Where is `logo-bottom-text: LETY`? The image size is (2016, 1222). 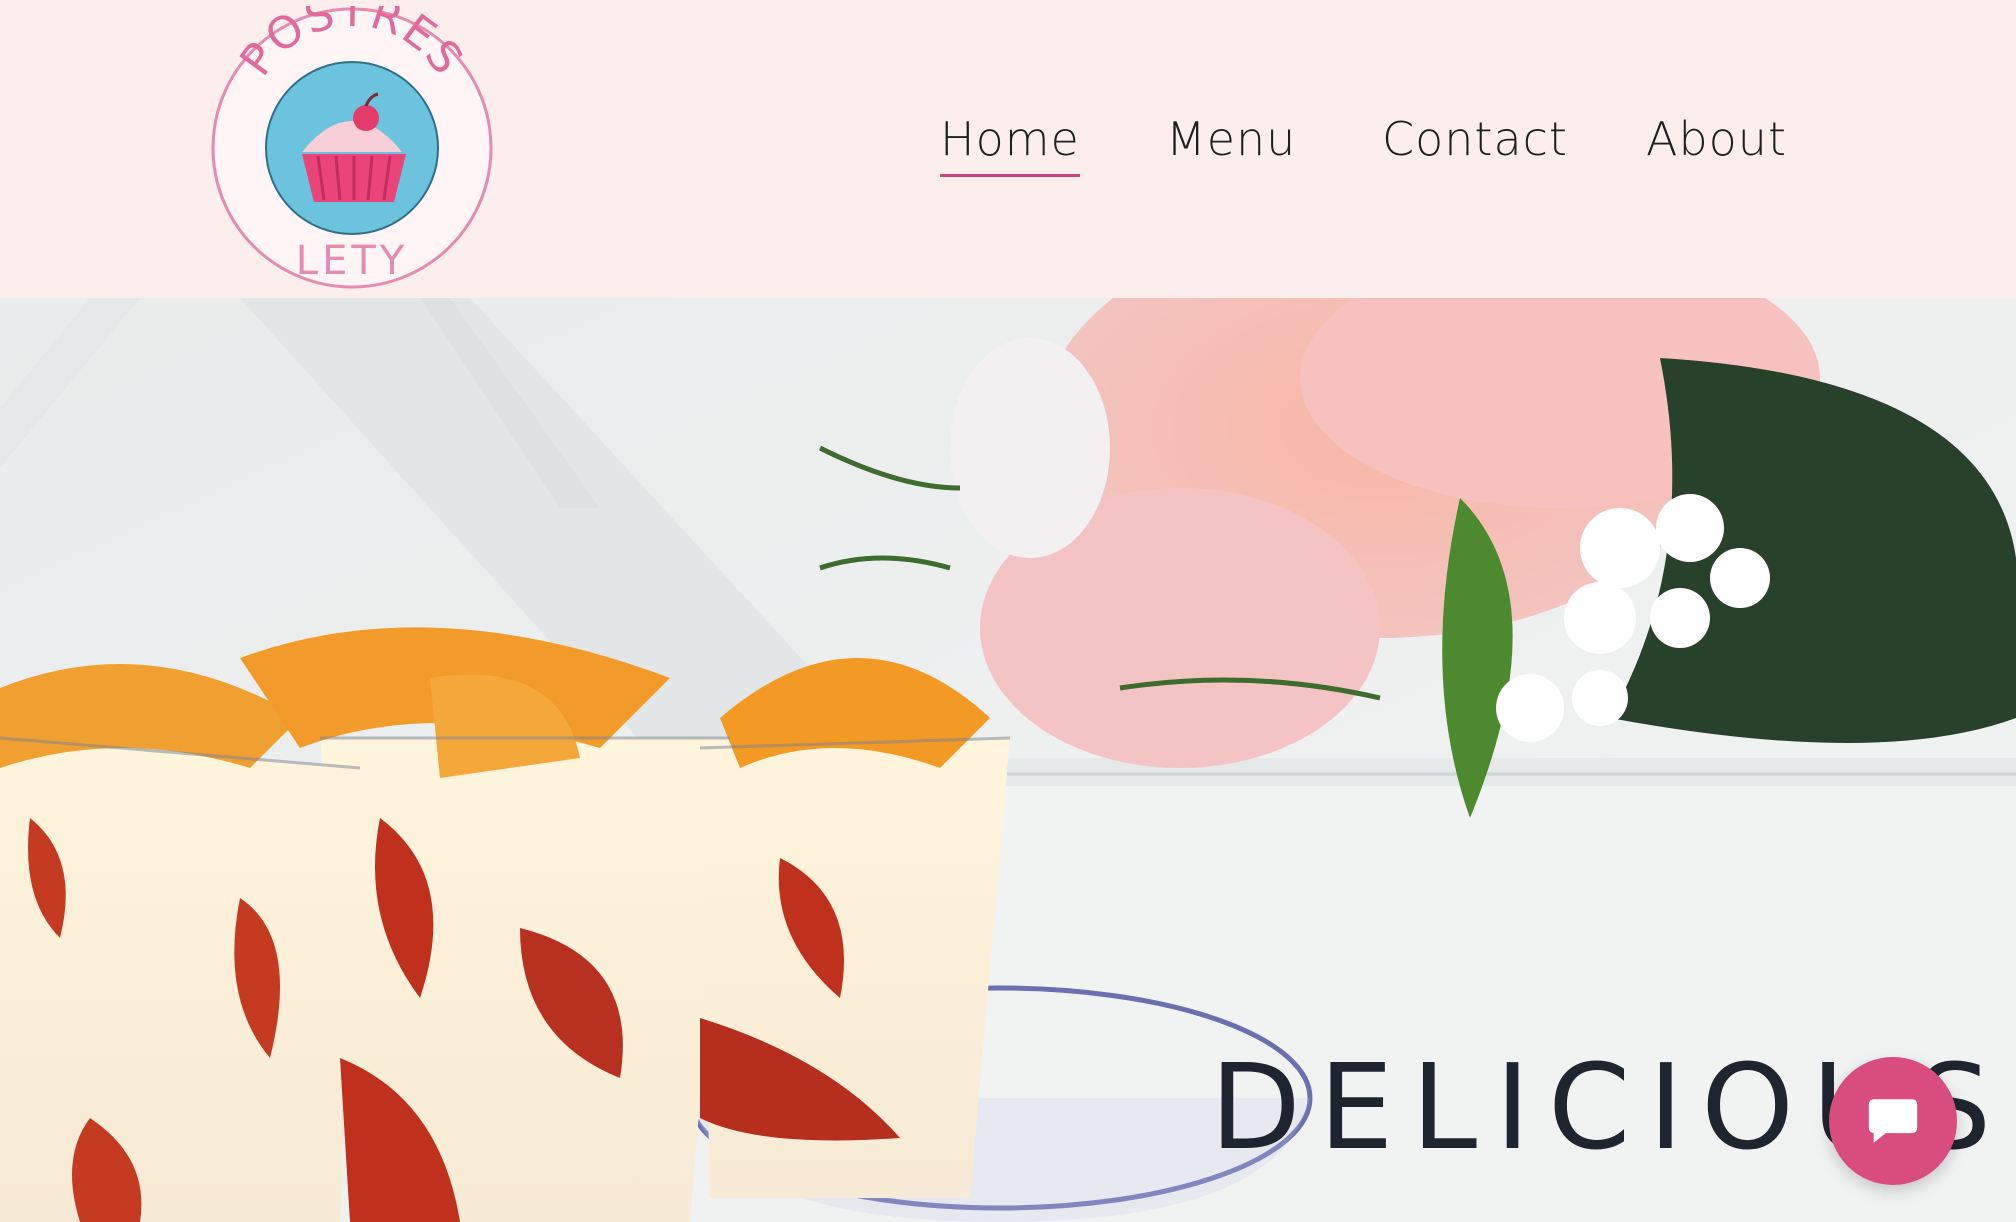 logo-bottom-text: LETY is located at coordinates (352, 261).